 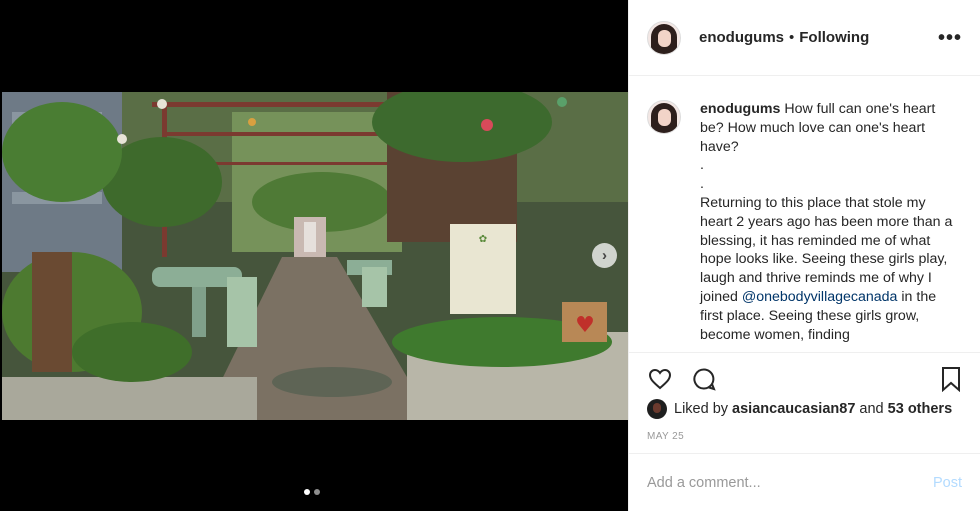 I want to click on action-icons, so click(x=682, y=379).